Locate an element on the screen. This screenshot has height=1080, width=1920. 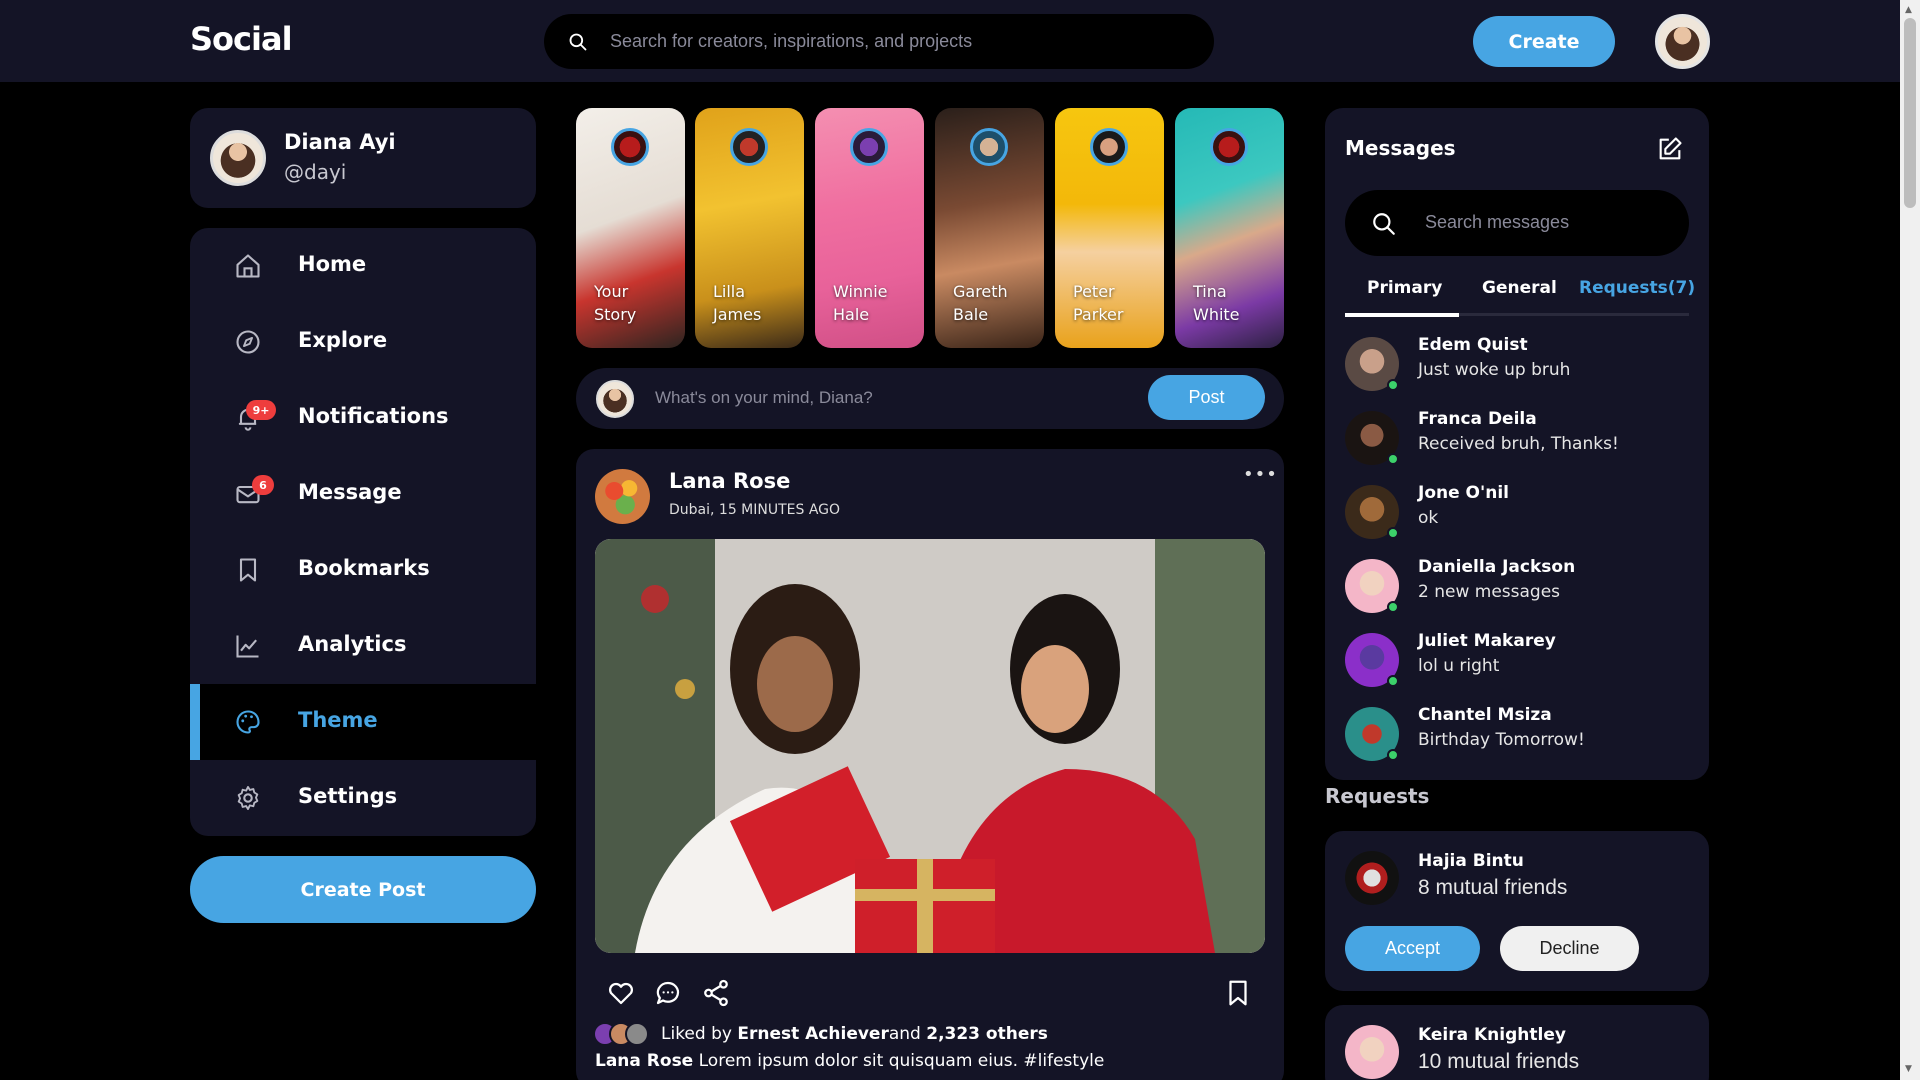
mutual-friends: 10 mutual friends is located at coordinates (1499, 1061).